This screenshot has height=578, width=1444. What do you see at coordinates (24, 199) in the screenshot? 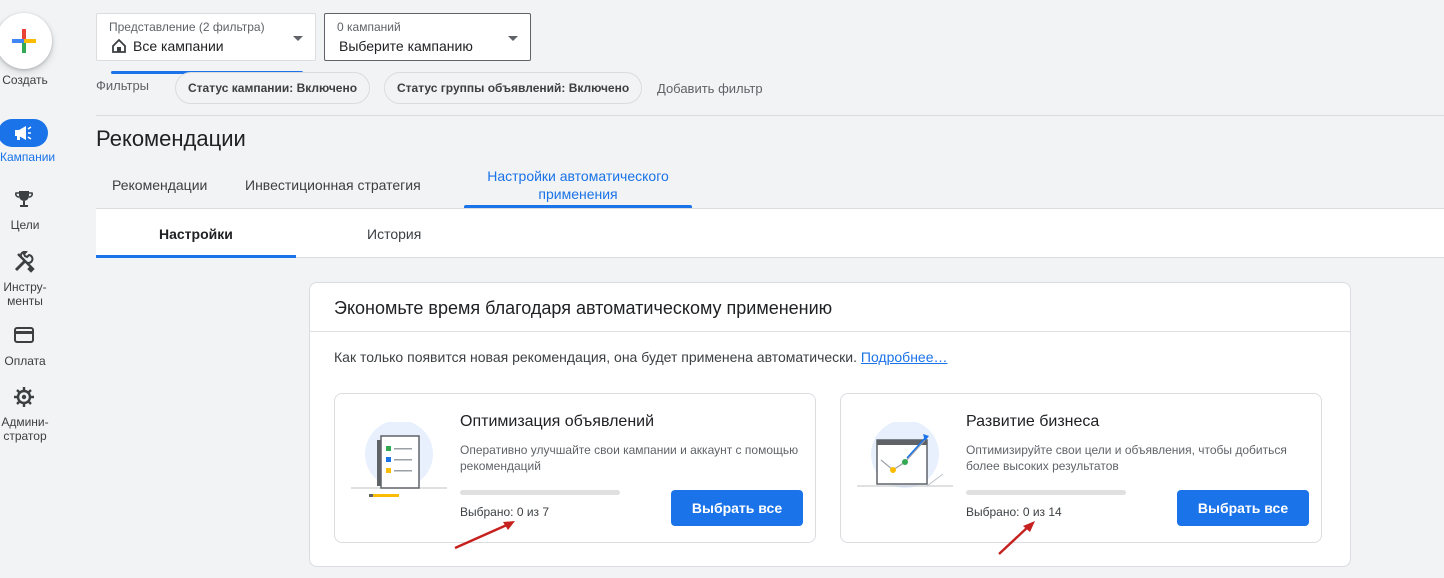
I see `trophy-icon` at bounding box center [24, 199].